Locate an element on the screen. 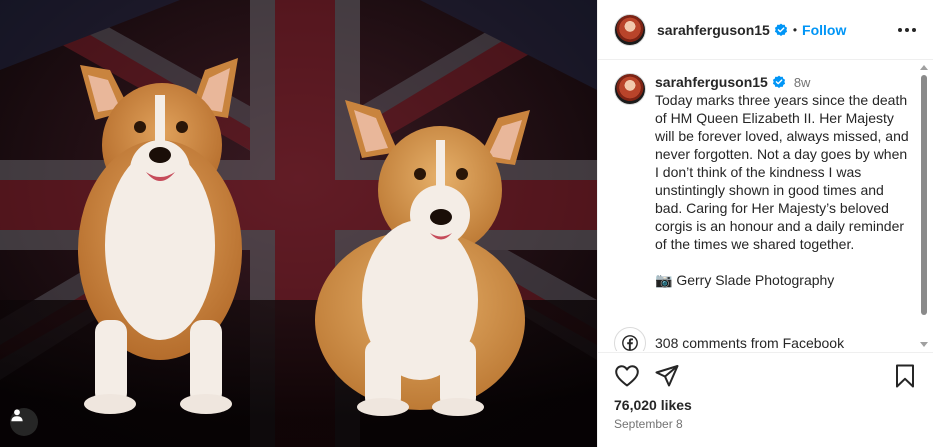 The width and height of the screenshot is (933, 447). likes-count: 76,020 likes is located at coordinates (653, 405).